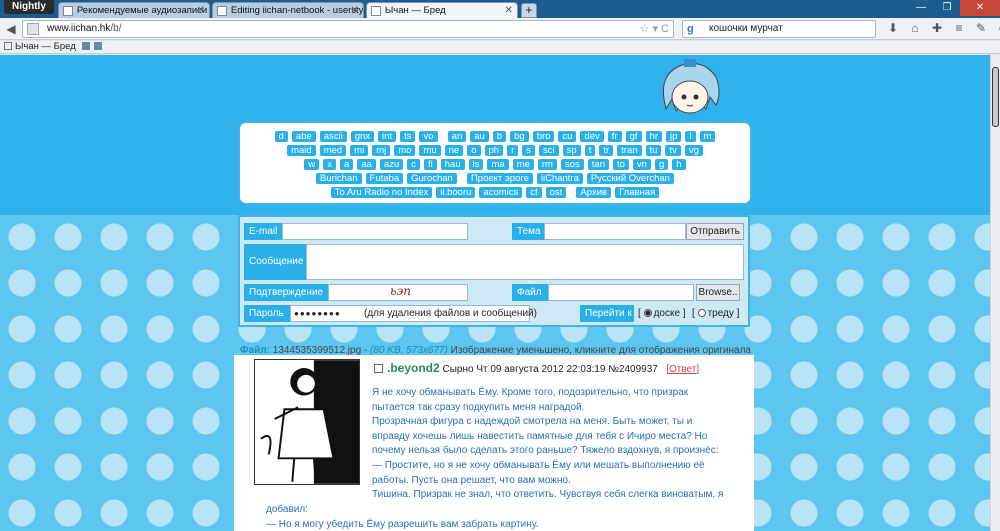  What do you see at coordinates (408, 136) in the screenshot?
I see `board-link: ts` at bounding box center [408, 136].